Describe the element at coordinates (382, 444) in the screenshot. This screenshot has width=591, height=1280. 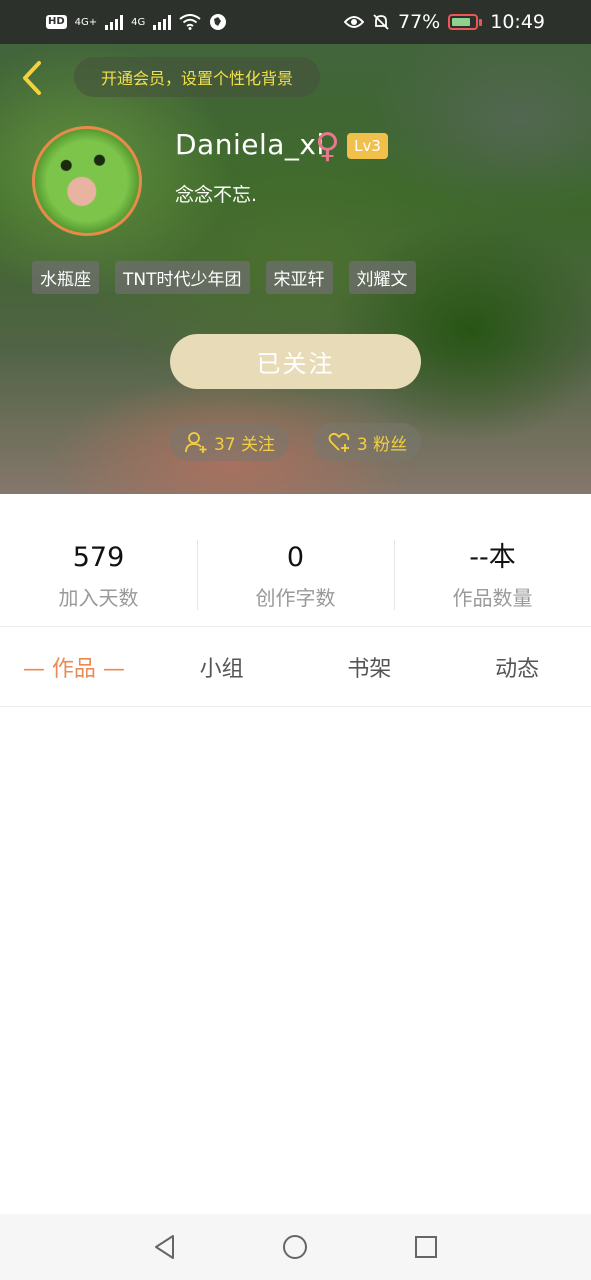
I see `fans-count: 3 粉丝` at that location.